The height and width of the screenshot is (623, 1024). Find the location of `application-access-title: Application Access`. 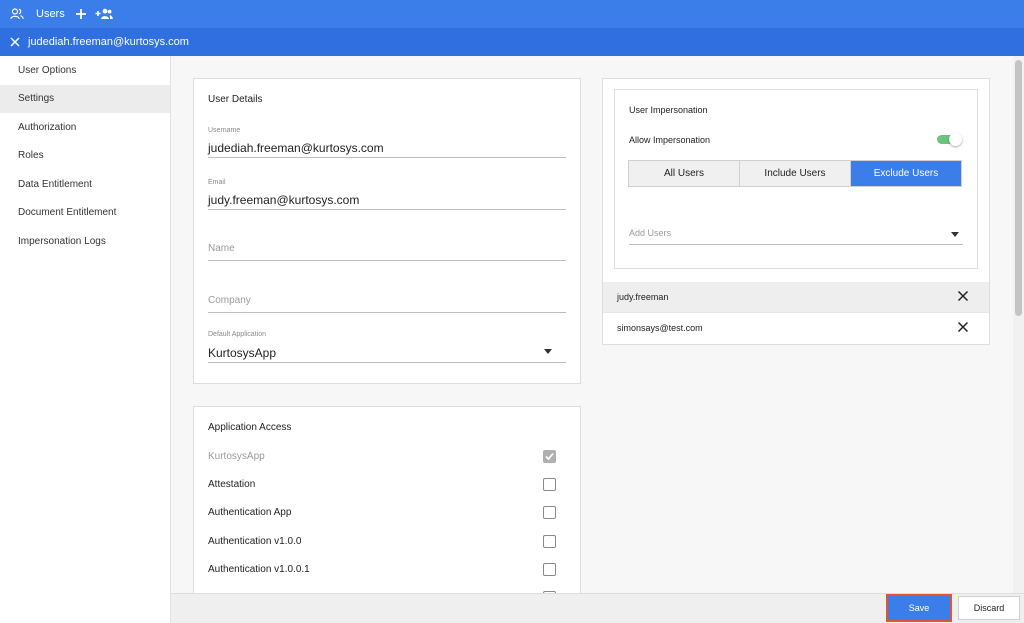

application-access-title: Application Access is located at coordinates (250, 427).